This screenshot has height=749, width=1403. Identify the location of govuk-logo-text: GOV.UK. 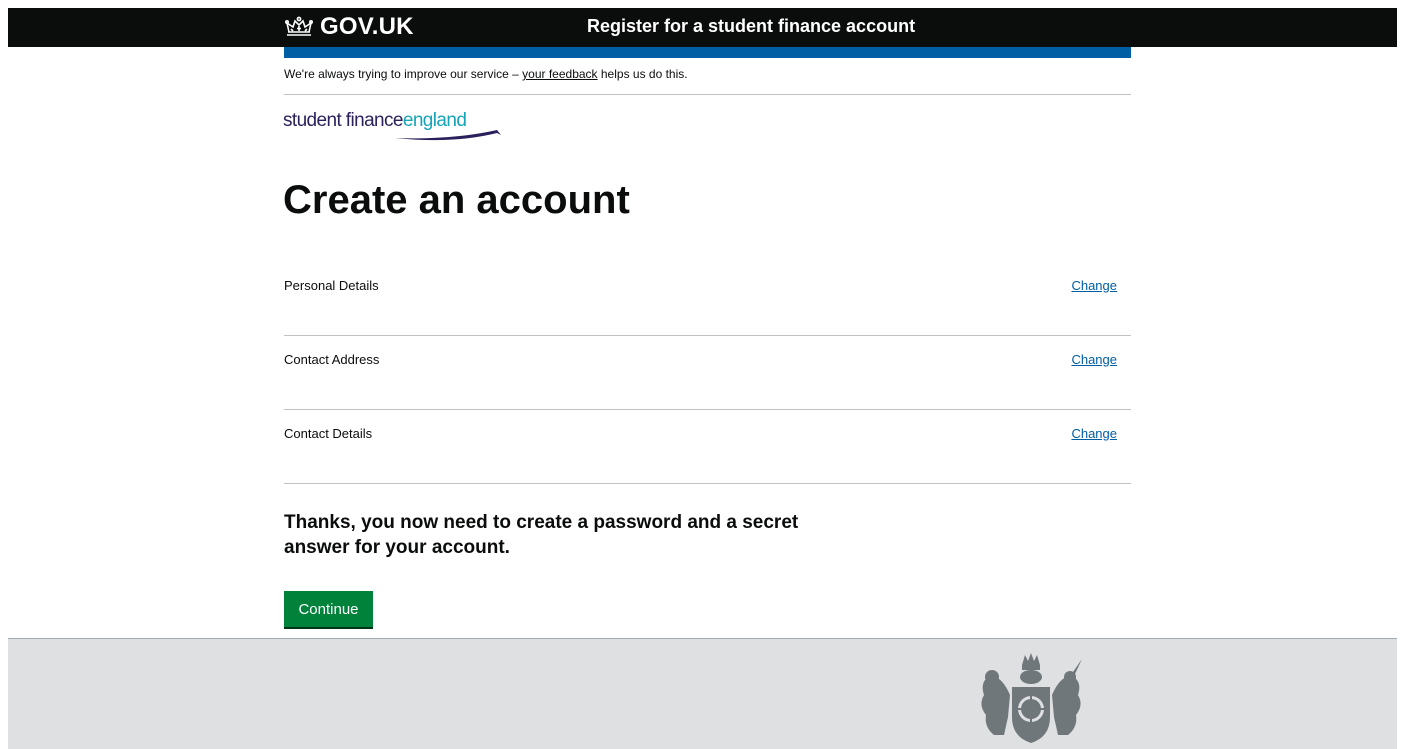
(367, 26).